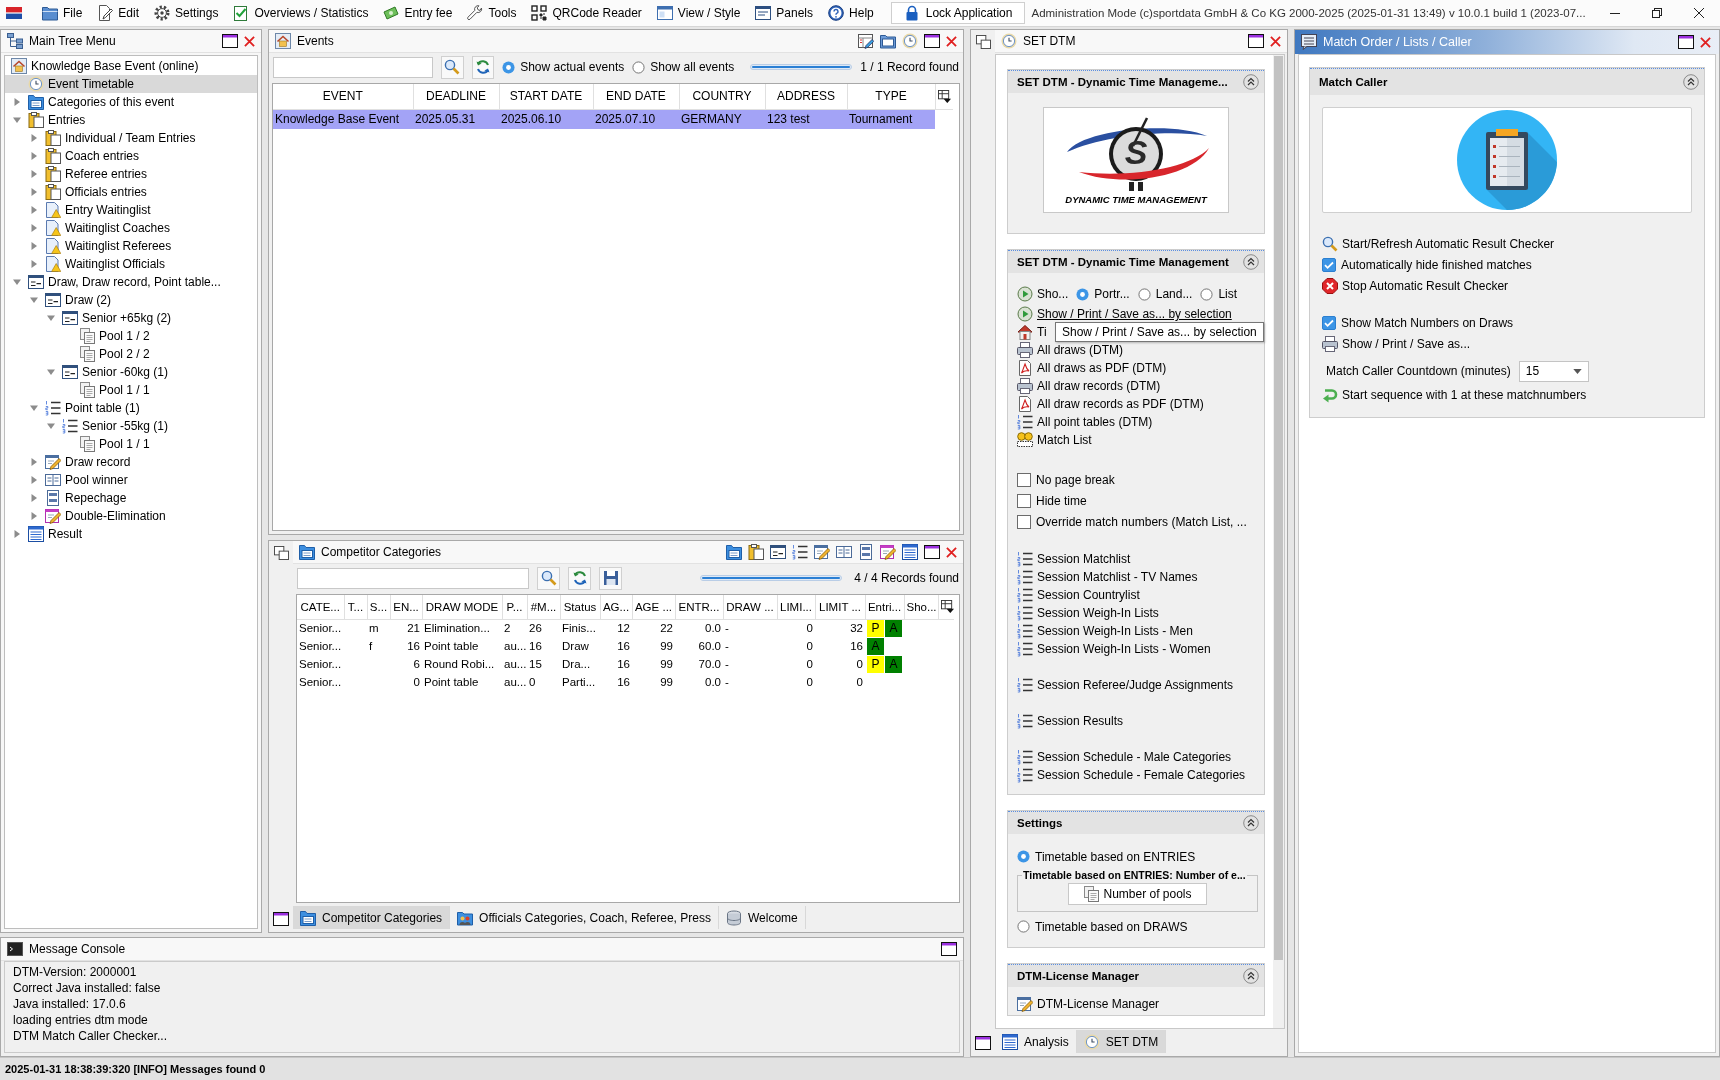 This screenshot has width=1720, height=1080. What do you see at coordinates (186, 13) in the screenshot?
I see `menu-item: Settings` at bounding box center [186, 13].